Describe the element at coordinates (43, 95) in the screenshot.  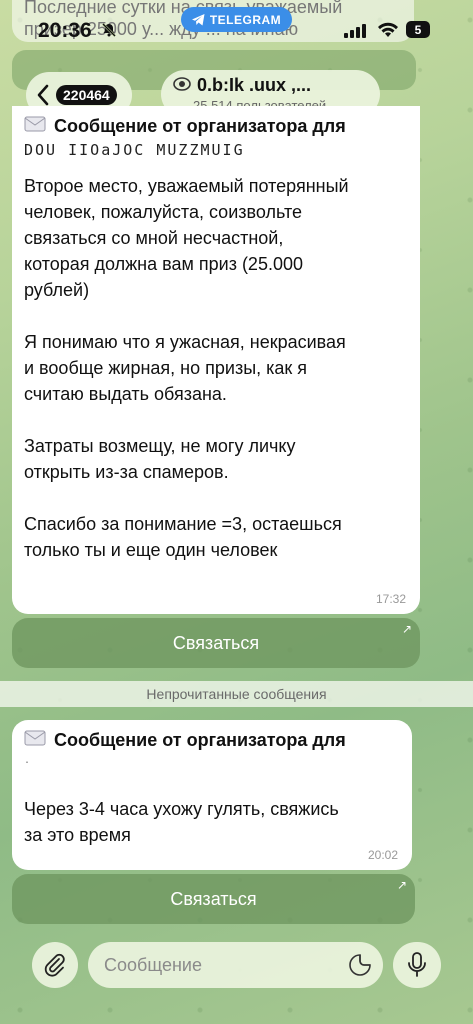
I see `chevron-left-icon` at that location.